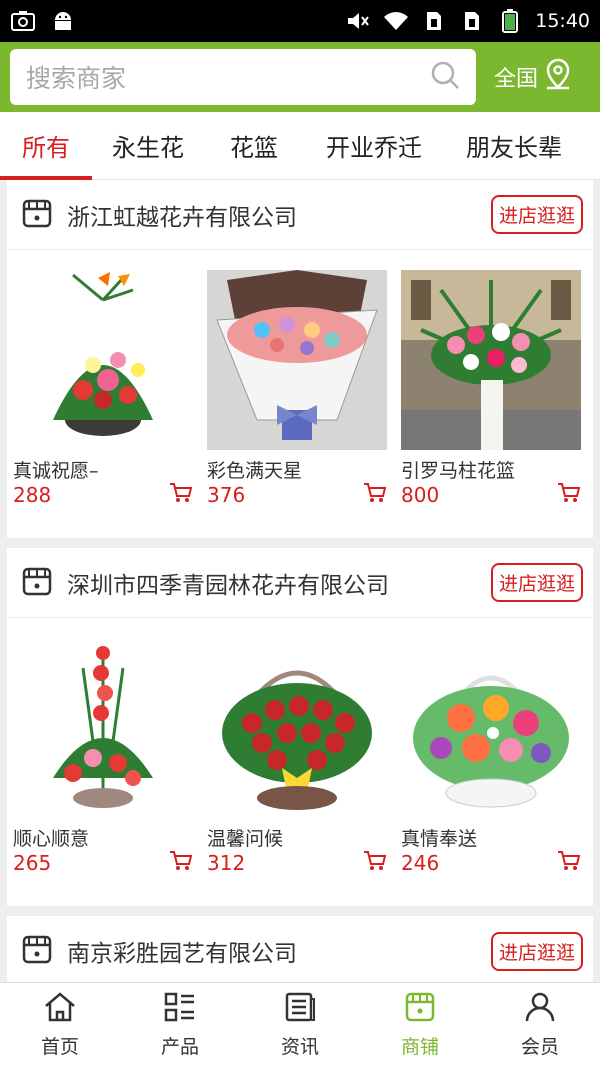 The width and height of the screenshot is (600, 1067). I want to click on tab-flower-baskets: 花篮, so click(254, 146).